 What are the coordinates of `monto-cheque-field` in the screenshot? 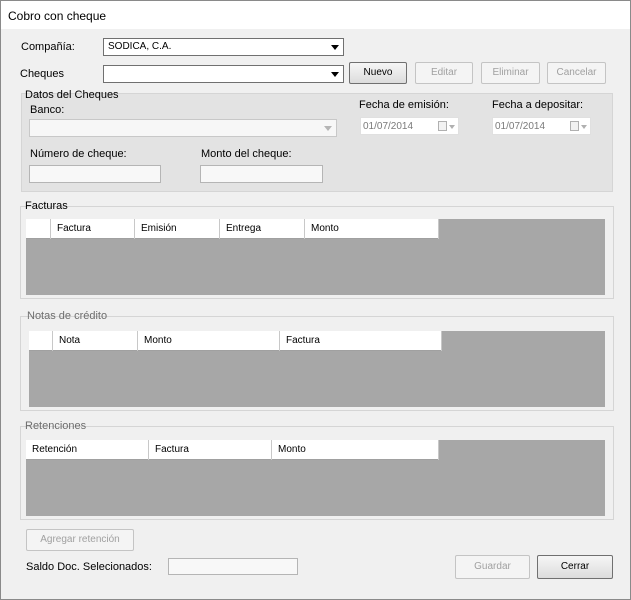 It's located at (261, 174).